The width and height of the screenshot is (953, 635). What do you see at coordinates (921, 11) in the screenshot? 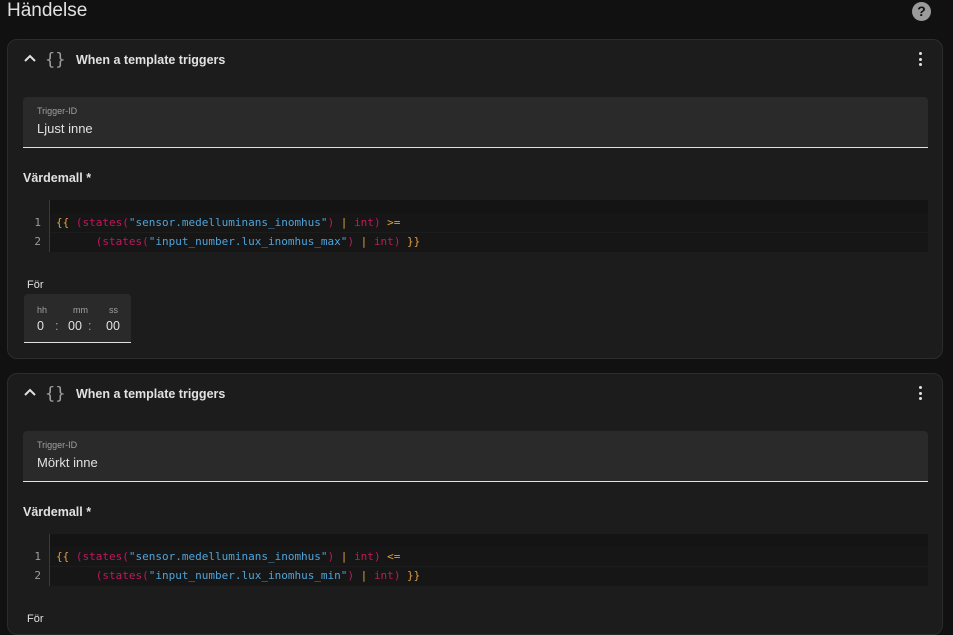
I see `help-icon: ?` at bounding box center [921, 11].